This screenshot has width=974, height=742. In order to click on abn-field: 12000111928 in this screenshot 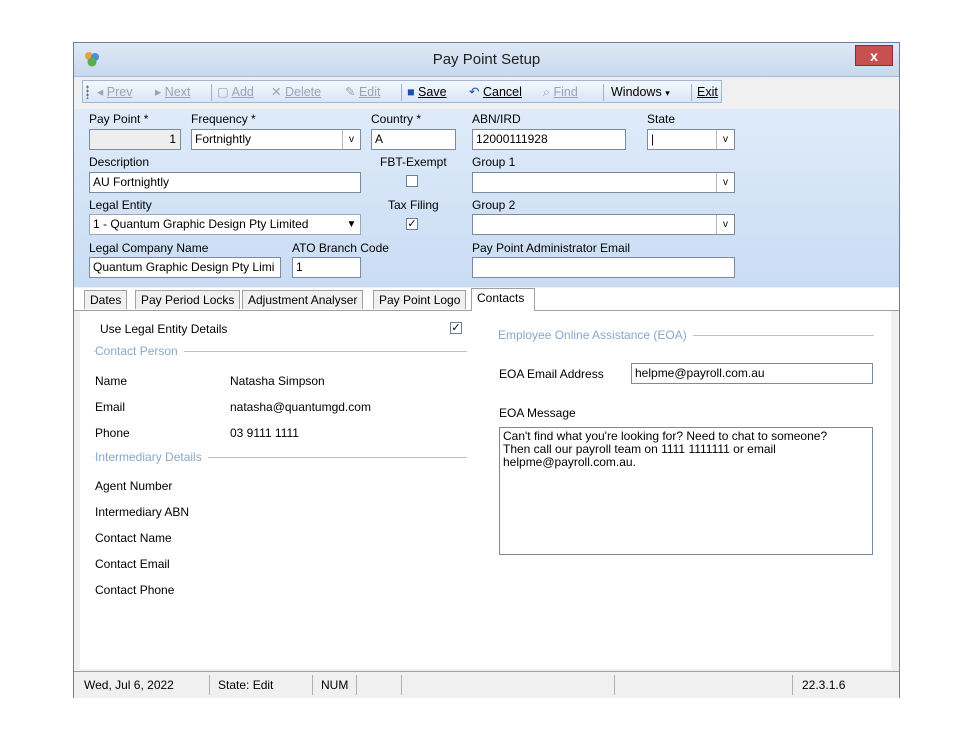, I will do `click(549, 139)`.